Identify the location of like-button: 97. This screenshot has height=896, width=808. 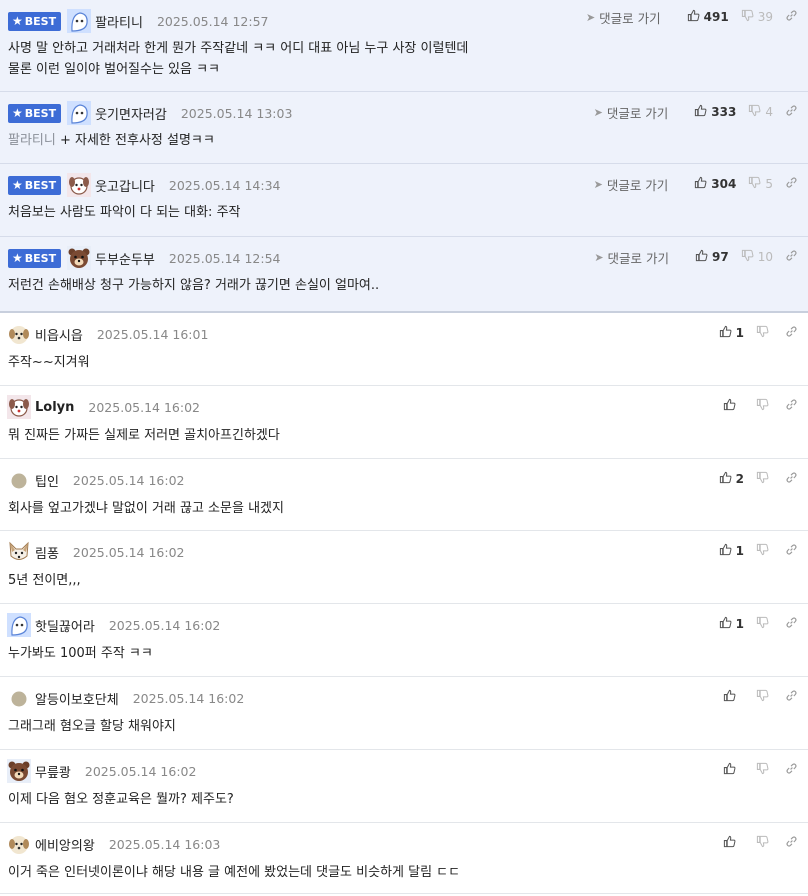
(712, 257).